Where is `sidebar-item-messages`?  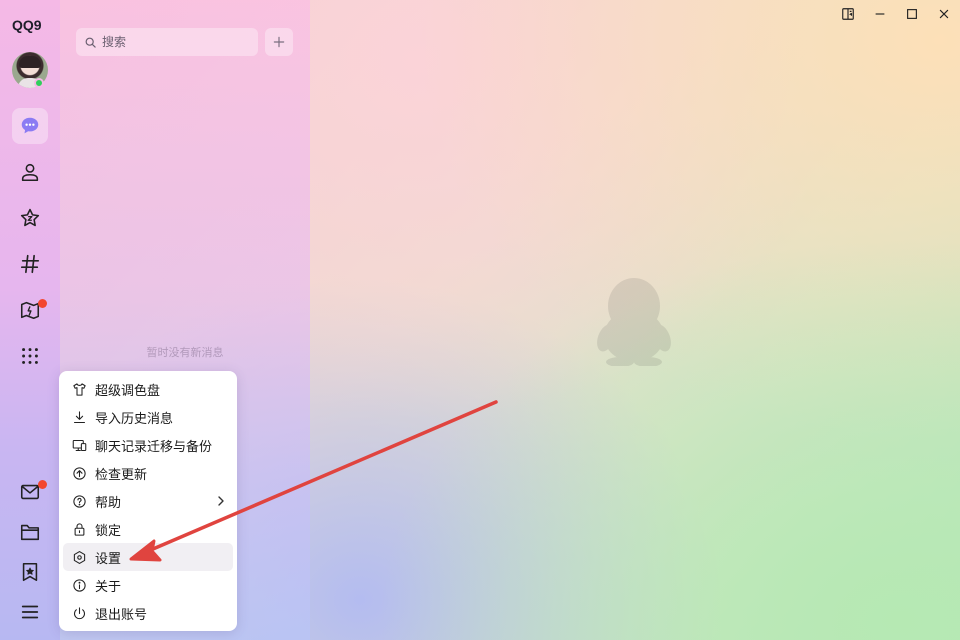
sidebar-item-messages is located at coordinates (30, 126).